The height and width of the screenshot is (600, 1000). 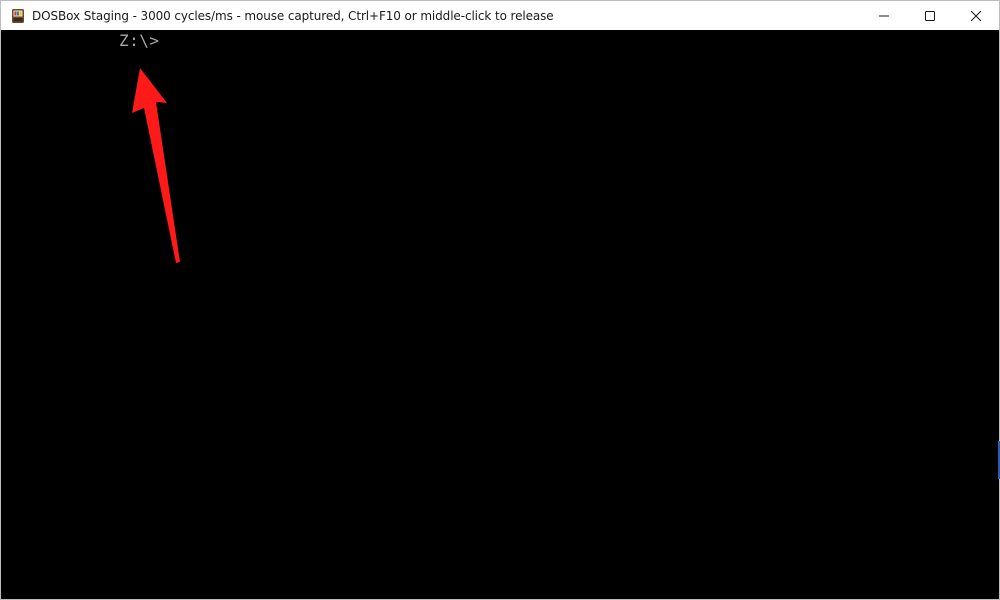 I want to click on caption-buttons, so click(x=930, y=15).